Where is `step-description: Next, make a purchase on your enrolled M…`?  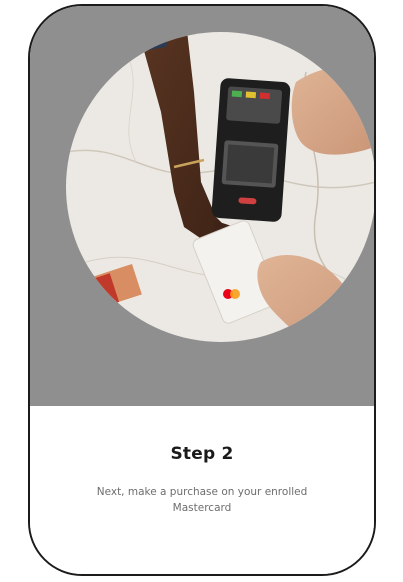 step-description: Next, make a purchase on your enrolled M… is located at coordinates (202, 500).